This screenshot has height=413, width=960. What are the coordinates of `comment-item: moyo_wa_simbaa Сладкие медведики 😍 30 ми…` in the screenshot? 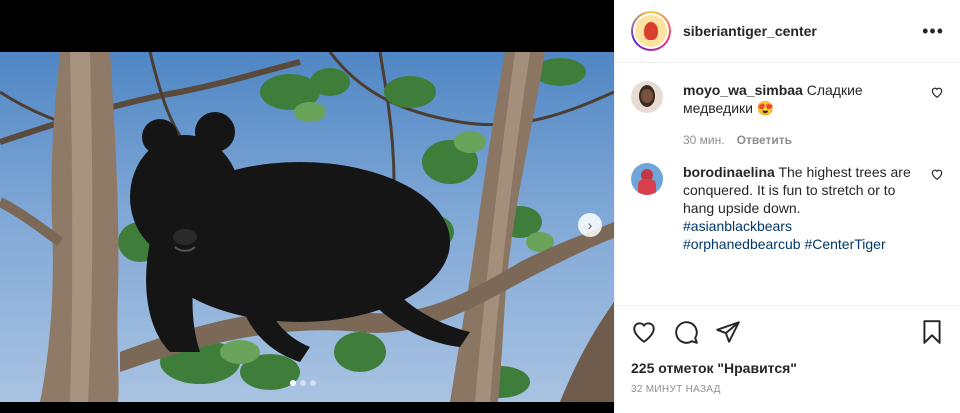 It's located at (787, 115).